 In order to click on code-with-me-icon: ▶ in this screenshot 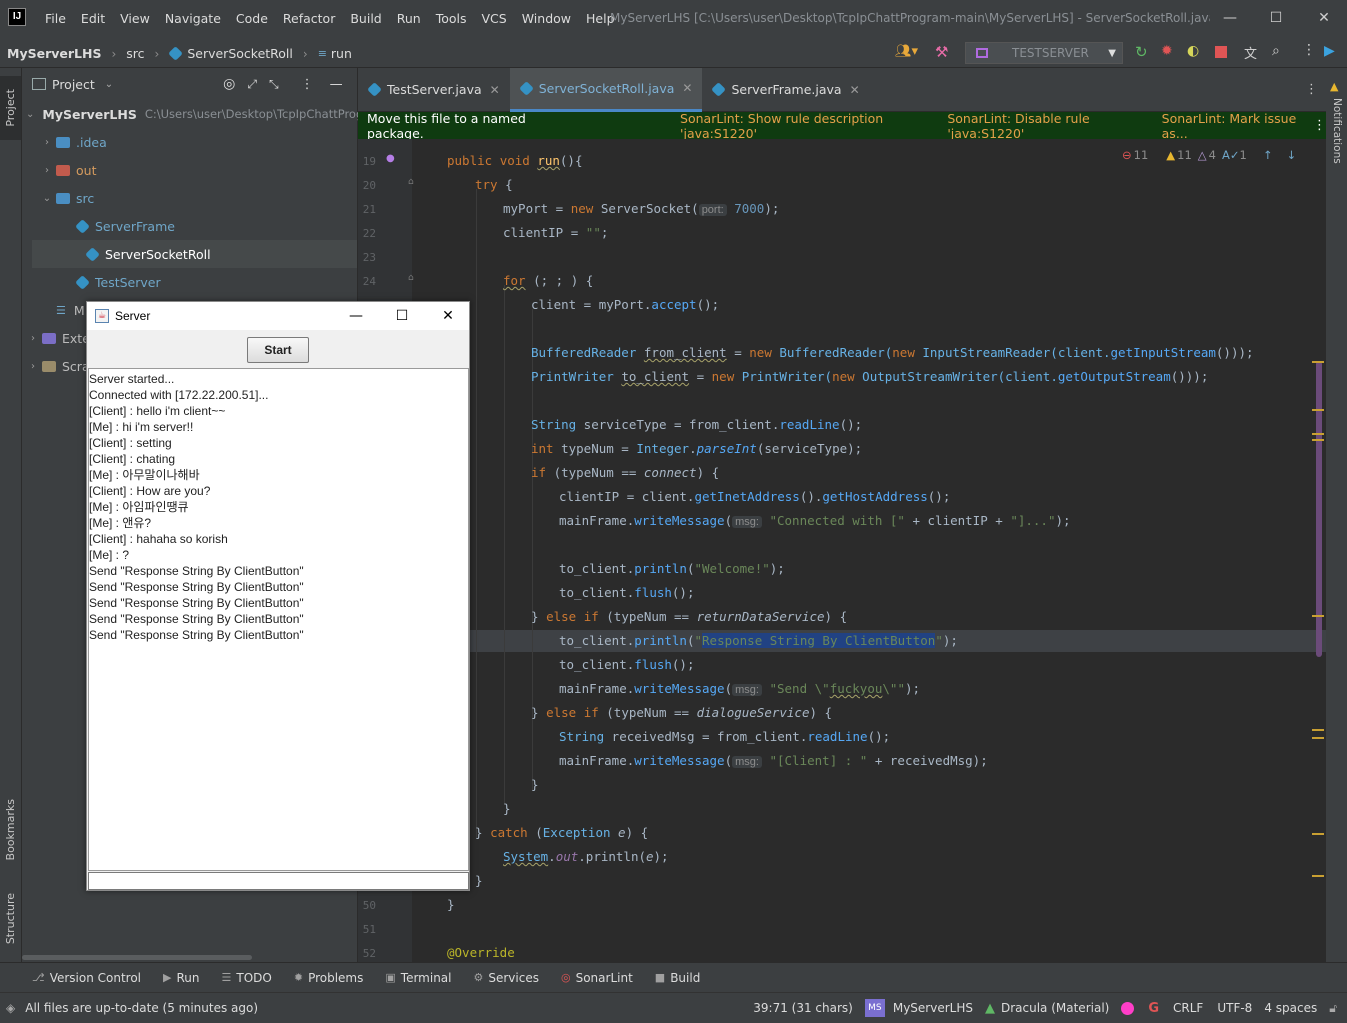, I will do `click(1329, 51)`.